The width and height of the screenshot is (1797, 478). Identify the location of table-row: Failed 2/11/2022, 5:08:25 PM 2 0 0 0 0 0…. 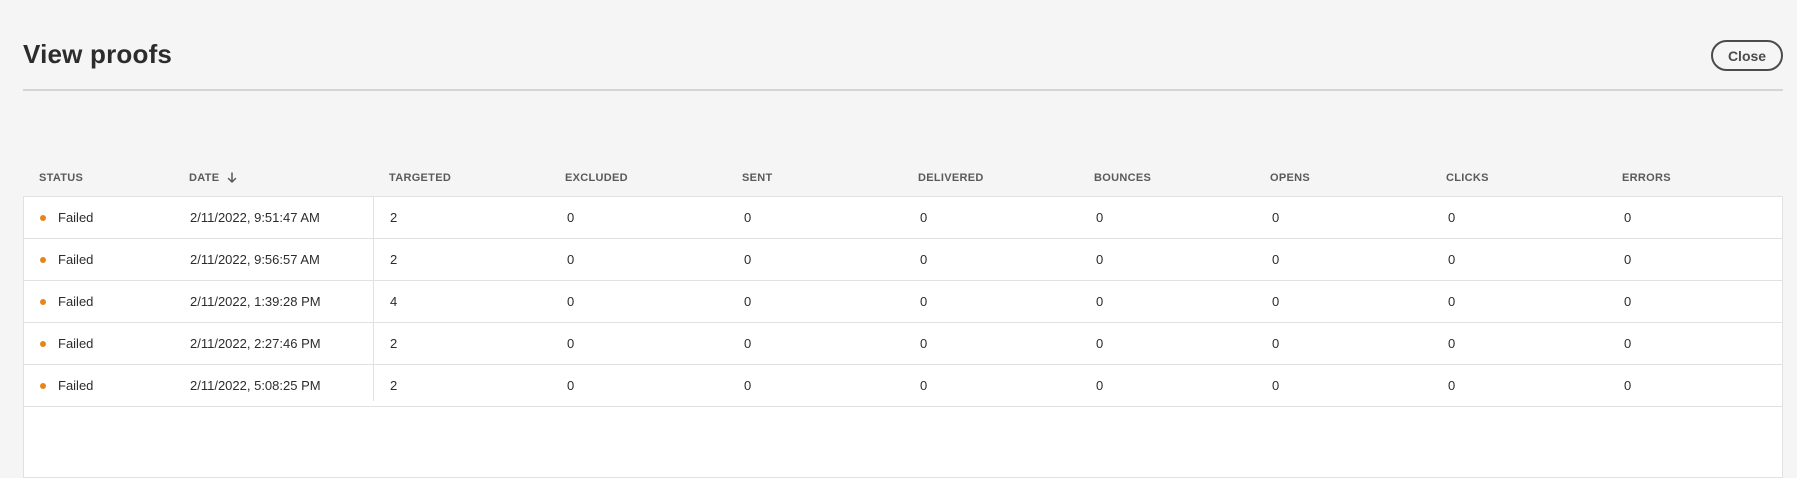
(903, 386).